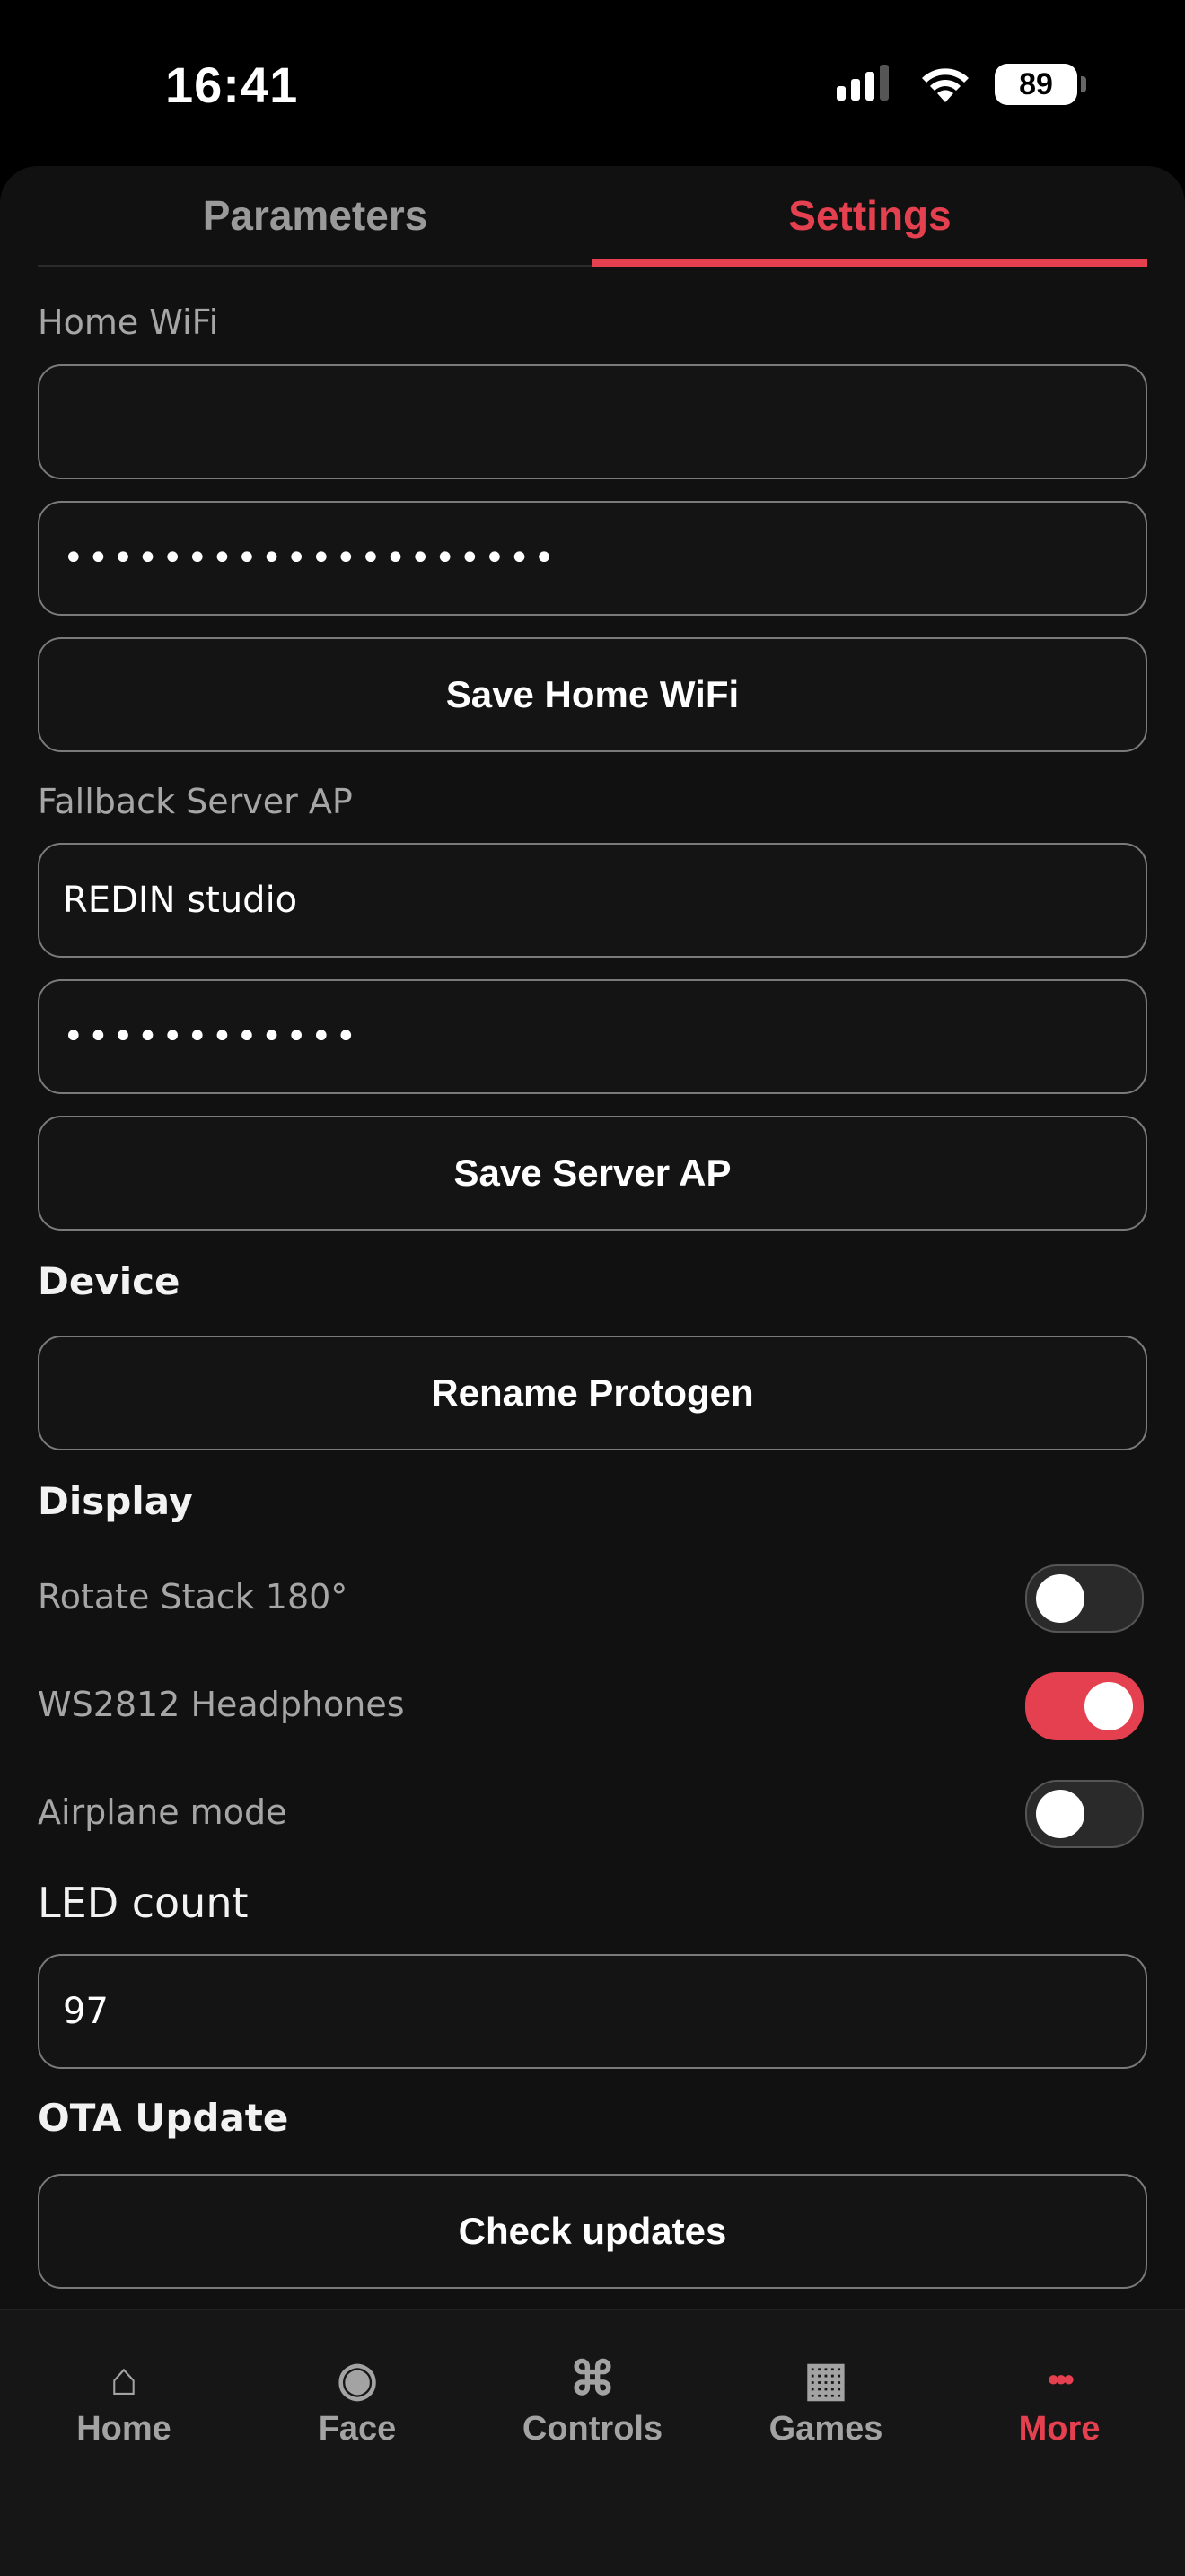 The width and height of the screenshot is (1185, 2576). I want to click on rotate-stack-toggle, so click(1084, 1598).